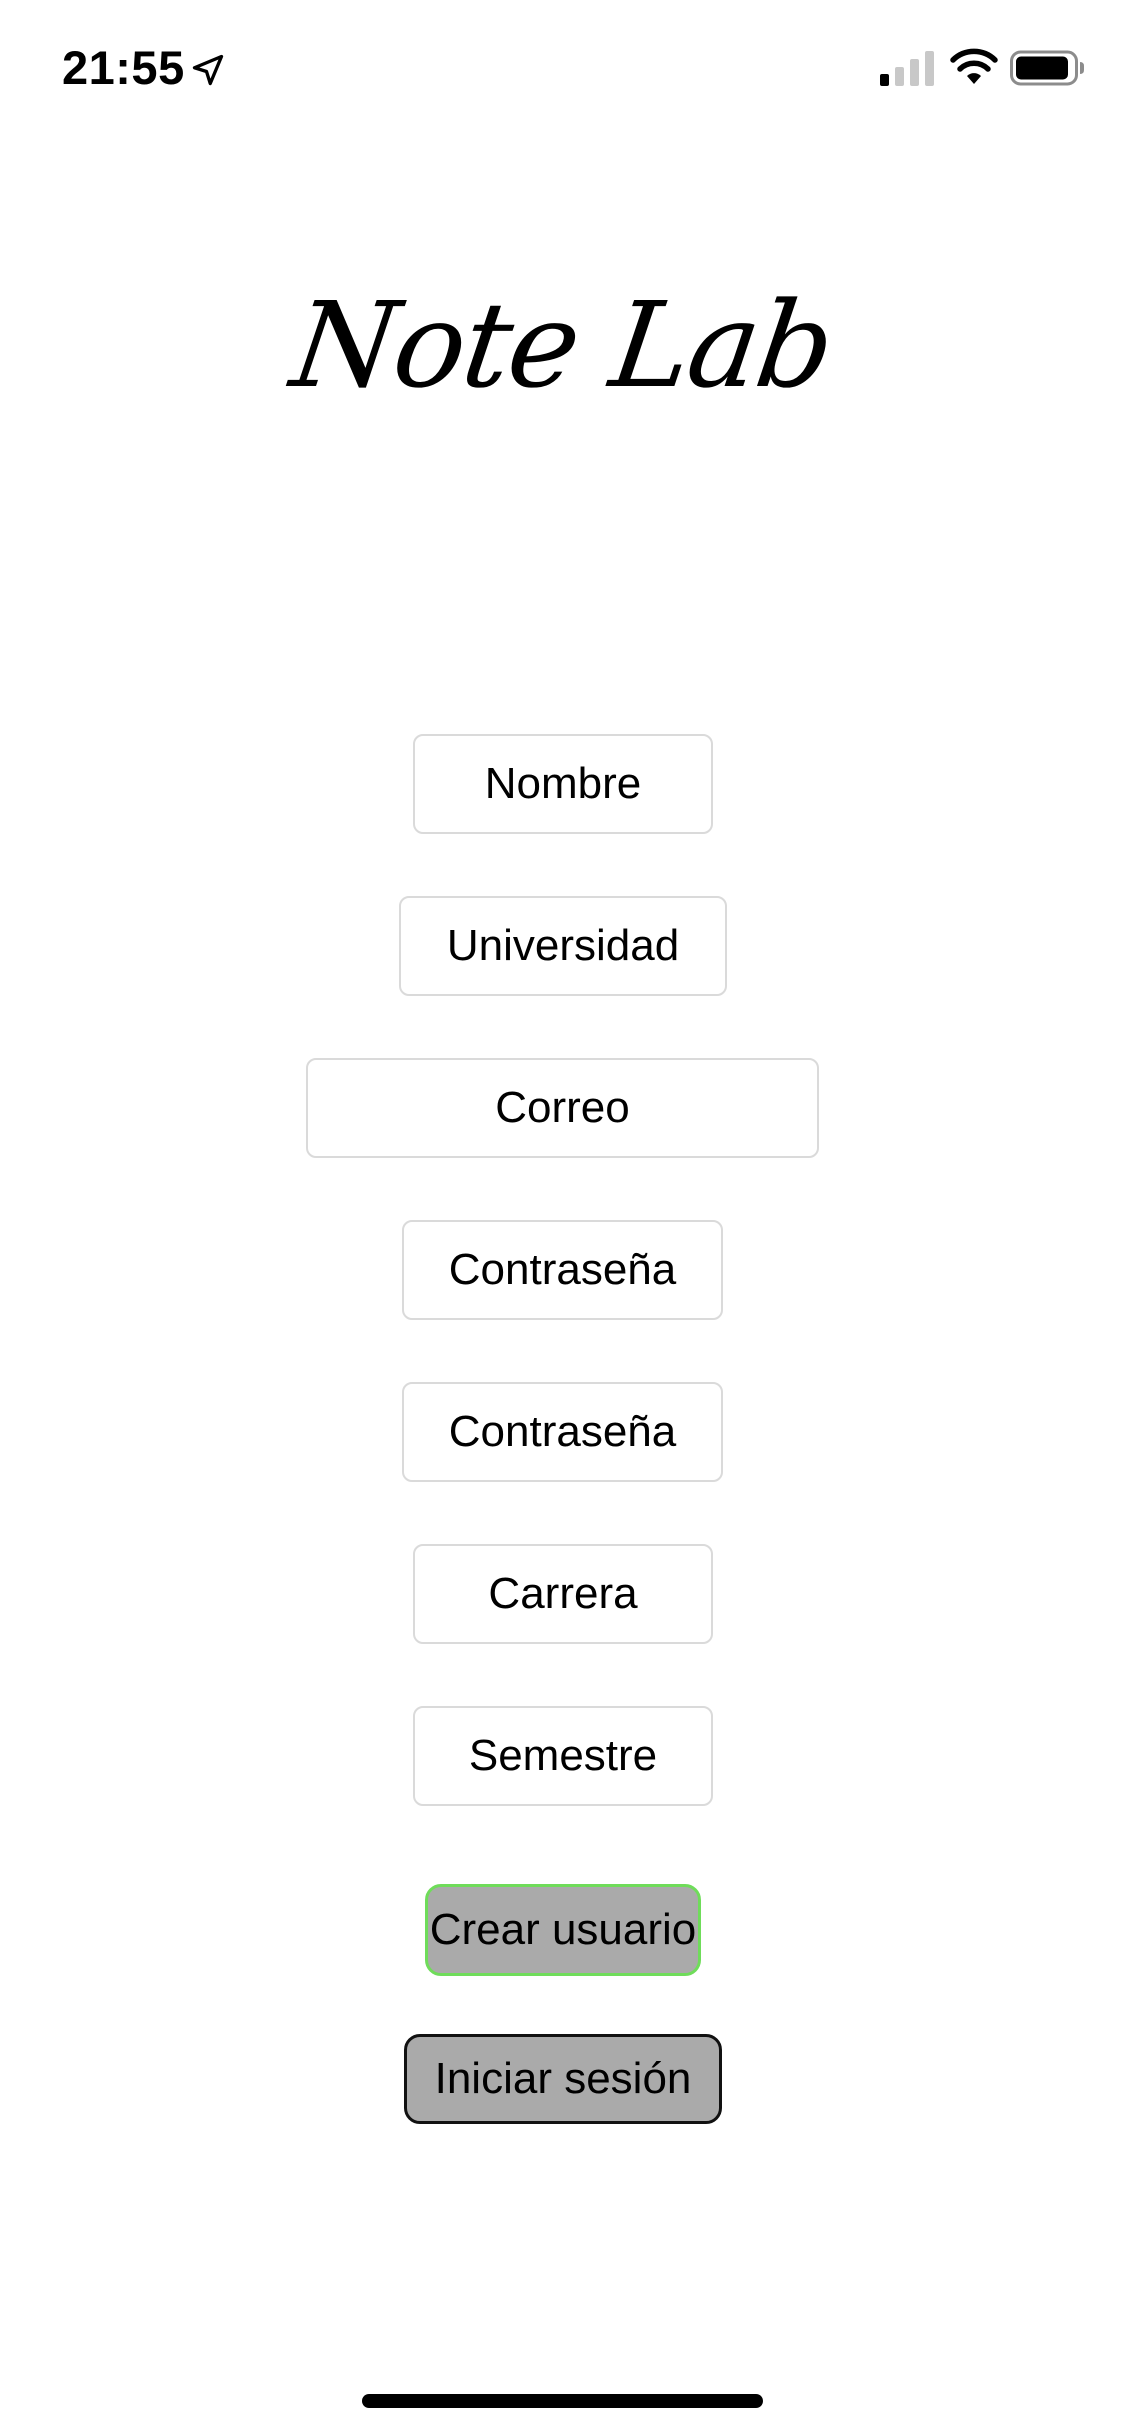 The height and width of the screenshot is (2436, 1125). What do you see at coordinates (563, 1930) in the screenshot?
I see `create-user-button: Crear usuario` at bounding box center [563, 1930].